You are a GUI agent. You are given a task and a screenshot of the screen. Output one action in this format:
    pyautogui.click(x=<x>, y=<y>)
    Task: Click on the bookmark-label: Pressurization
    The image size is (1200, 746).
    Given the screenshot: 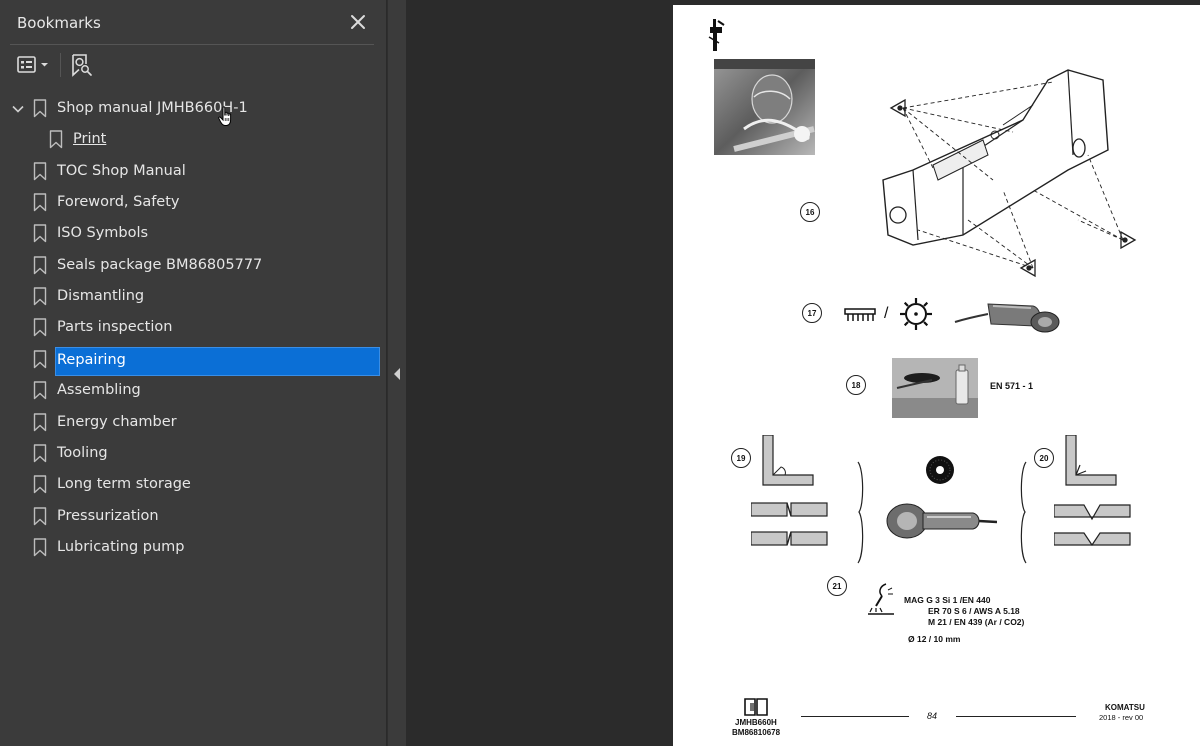 What is the action you would take?
    pyautogui.click(x=108, y=516)
    